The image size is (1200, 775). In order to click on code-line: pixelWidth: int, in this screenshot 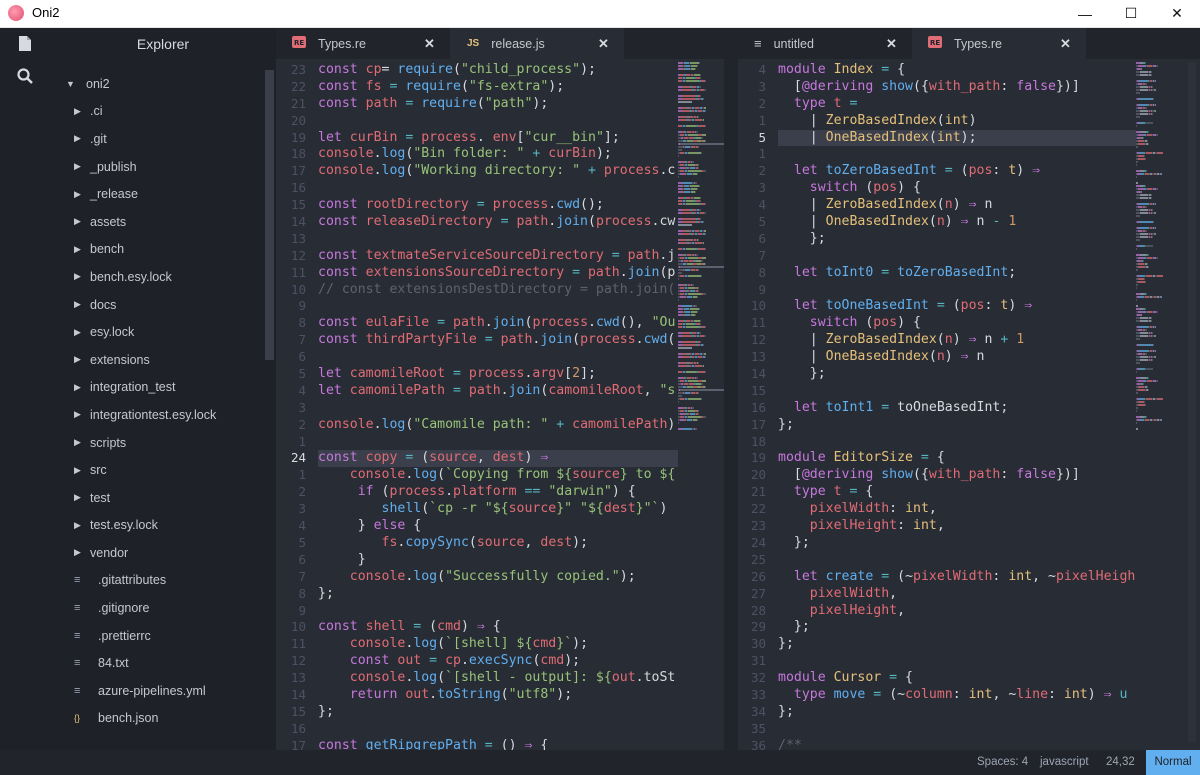, I will do `click(957, 509)`.